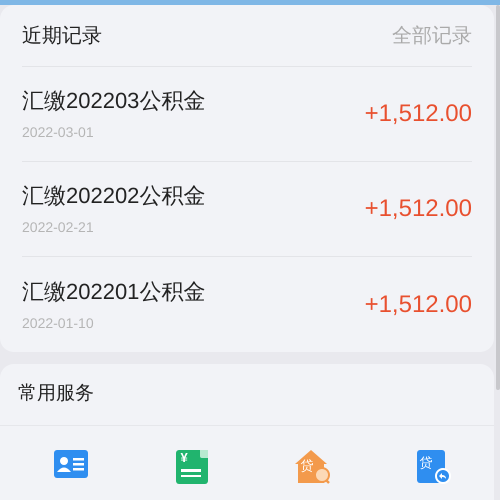 Image resolution: width=500 pixels, height=500 pixels. Describe the element at coordinates (71, 464) in the screenshot. I see `id-card-icon` at that location.